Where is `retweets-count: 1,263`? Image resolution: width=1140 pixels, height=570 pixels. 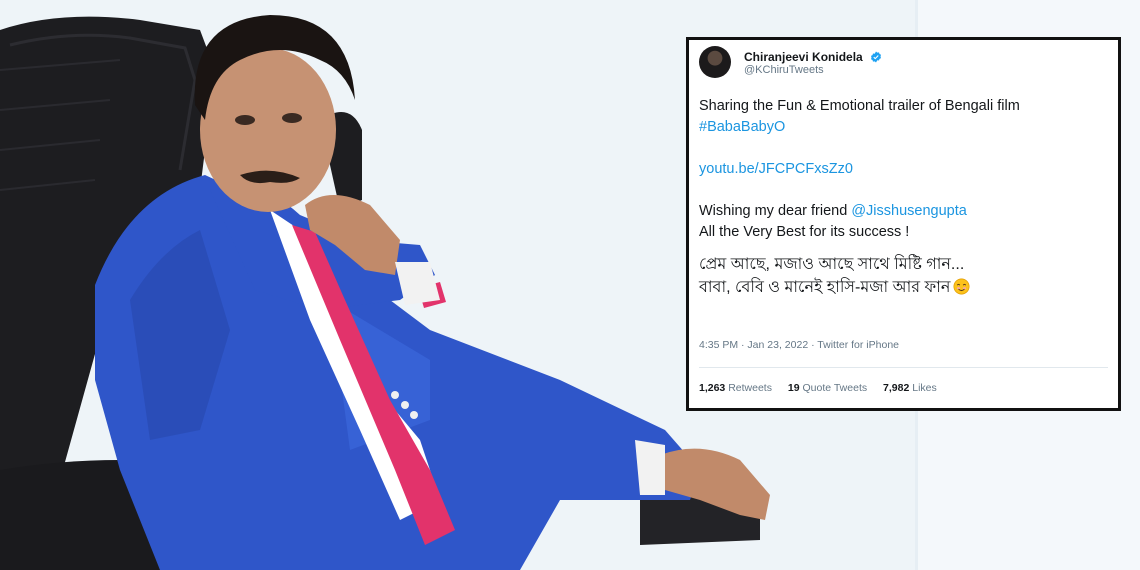
retweets-count: 1,263 is located at coordinates (712, 388).